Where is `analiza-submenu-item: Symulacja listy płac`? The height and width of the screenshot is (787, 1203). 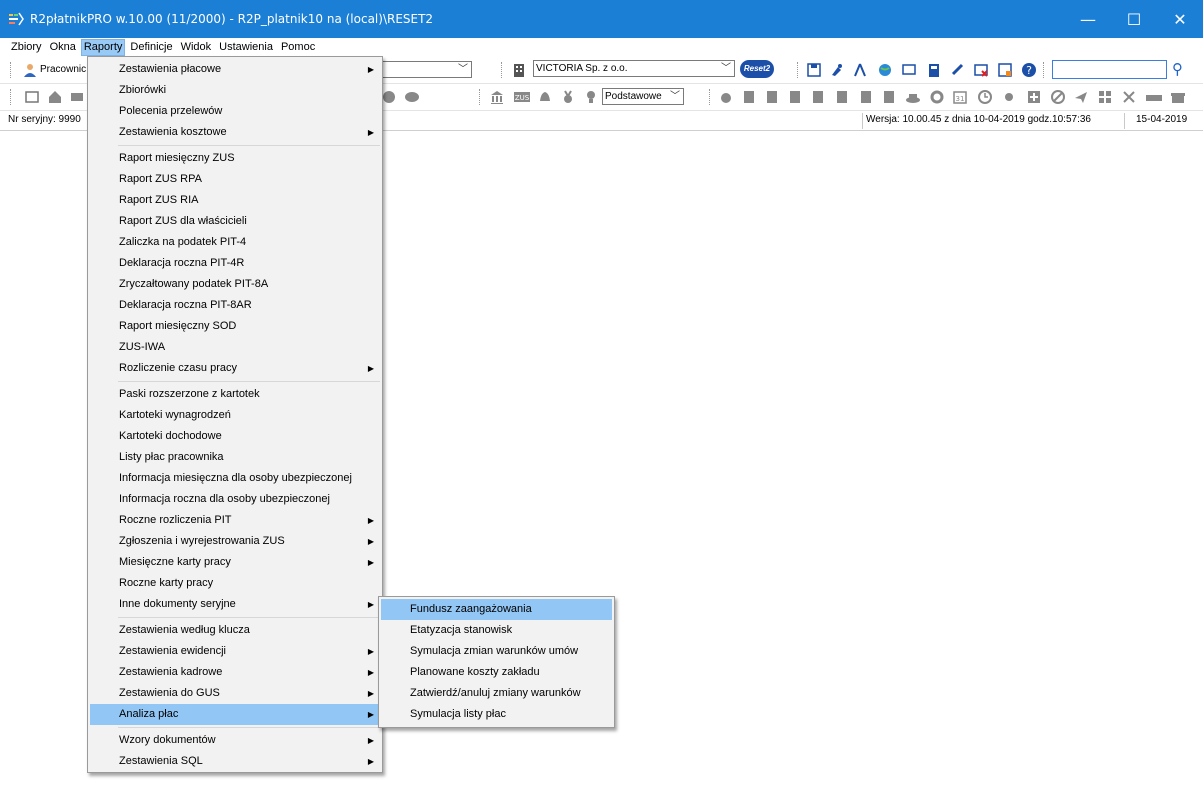 analiza-submenu-item: Symulacja listy płac is located at coordinates (496, 714).